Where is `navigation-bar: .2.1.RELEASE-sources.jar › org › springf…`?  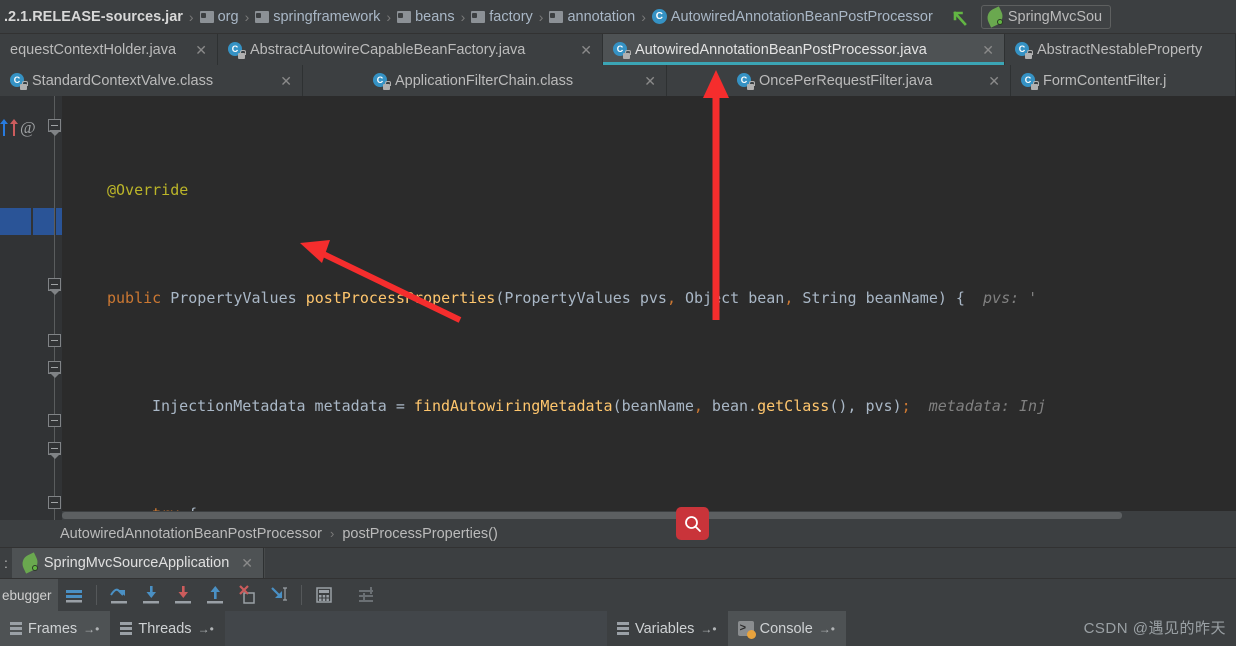 navigation-bar: .2.1.RELEASE-sources.jar › org › springf… is located at coordinates (618, 17).